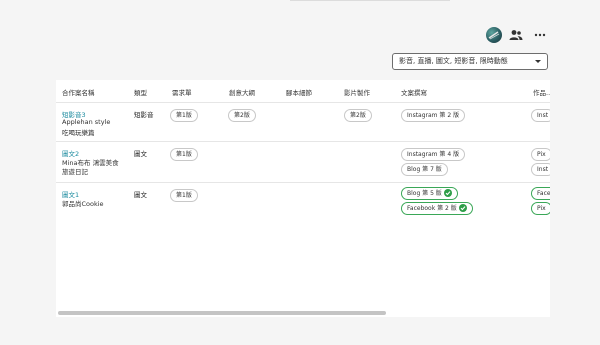 The height and width of the screenshot is (345, 600). What do you see at coordinates (414, 92) in the screenshot?
I see `col-copy: 文案撰寫` at bounding box center [414, 92].